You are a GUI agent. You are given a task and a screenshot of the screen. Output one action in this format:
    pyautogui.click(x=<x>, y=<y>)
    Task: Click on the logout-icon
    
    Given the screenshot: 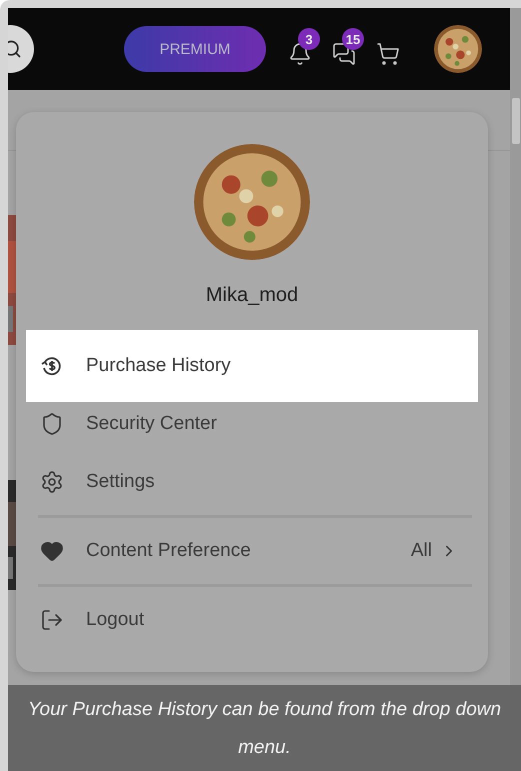 What is the action you would take?
    pyautogui.click(x=52, y=620)
    